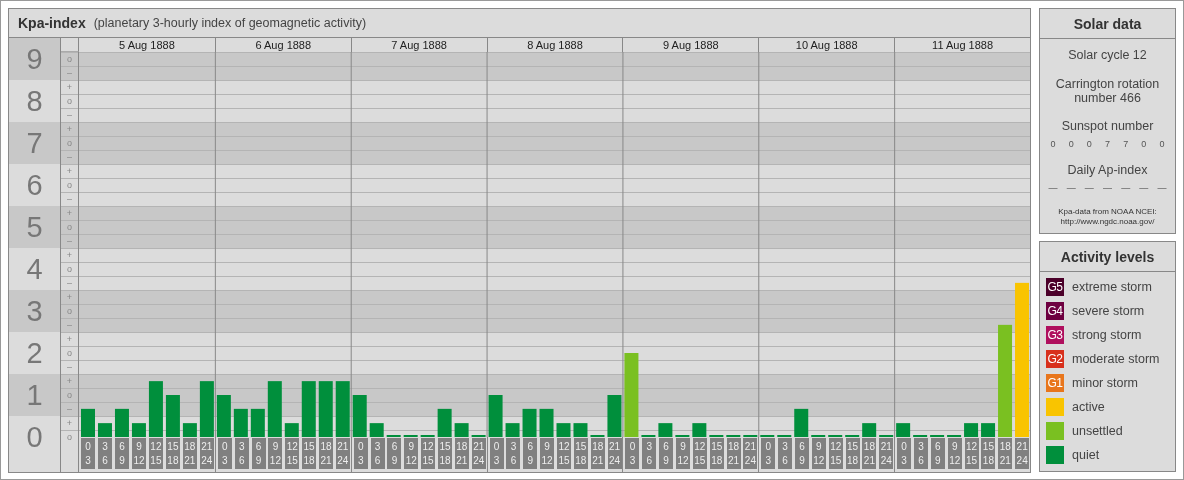  I want to click on legend-label: moderate storm, so click(1116, 359).